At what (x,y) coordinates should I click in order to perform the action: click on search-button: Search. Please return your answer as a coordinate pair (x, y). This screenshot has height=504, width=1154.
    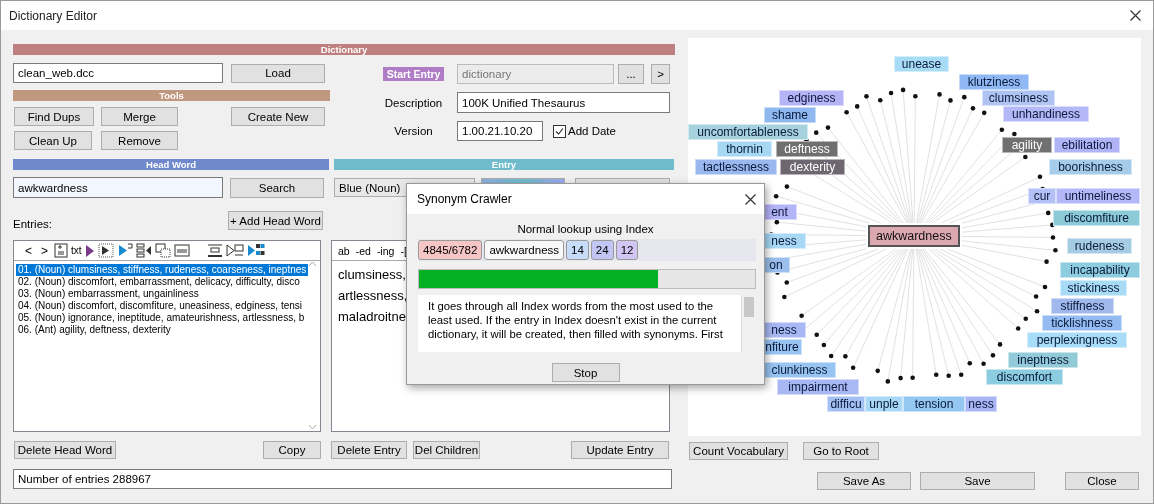
    Looking at the image, I should click on (277, 187).